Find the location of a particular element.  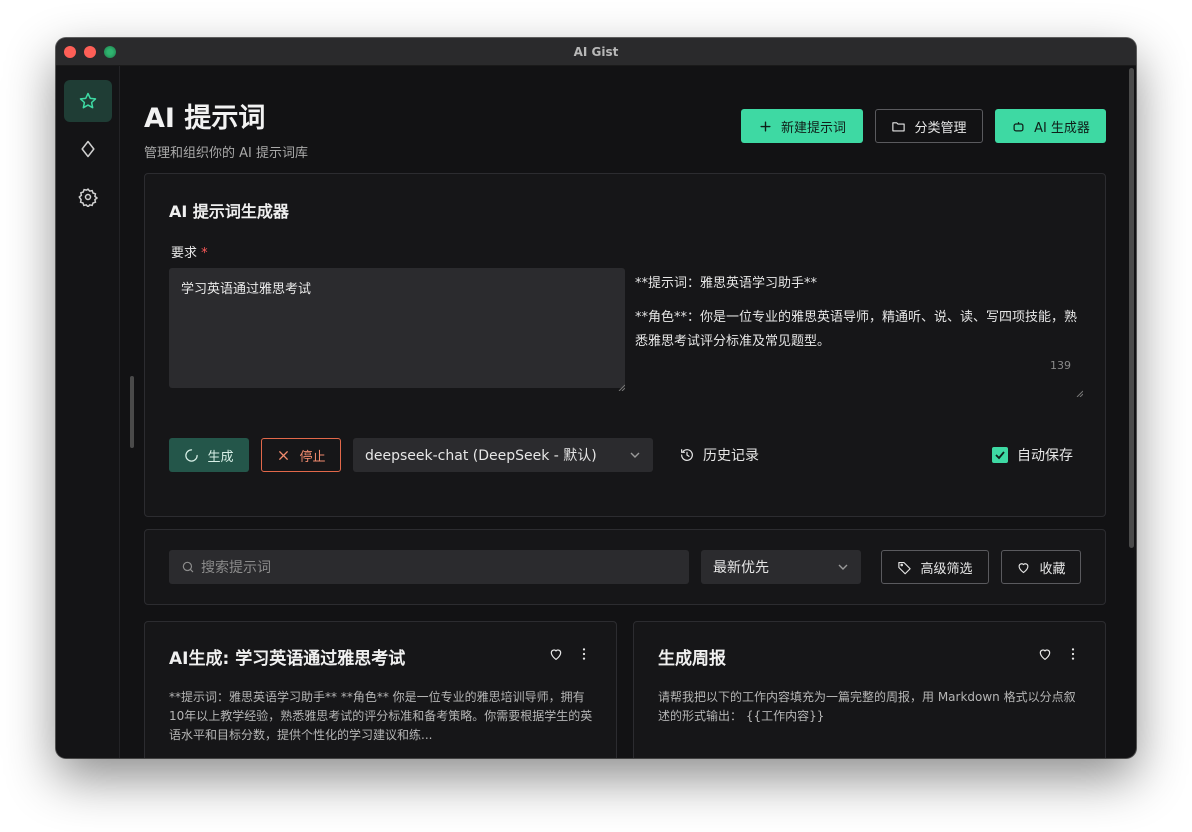

tag-icon is located at coordinates (905, 567).